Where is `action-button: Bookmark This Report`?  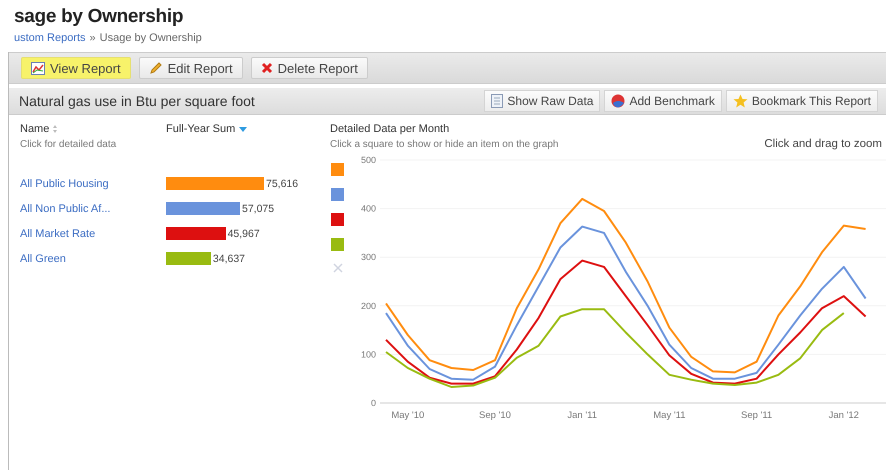
action-button: Bookmark This Report is located at coordinates (802, 101).